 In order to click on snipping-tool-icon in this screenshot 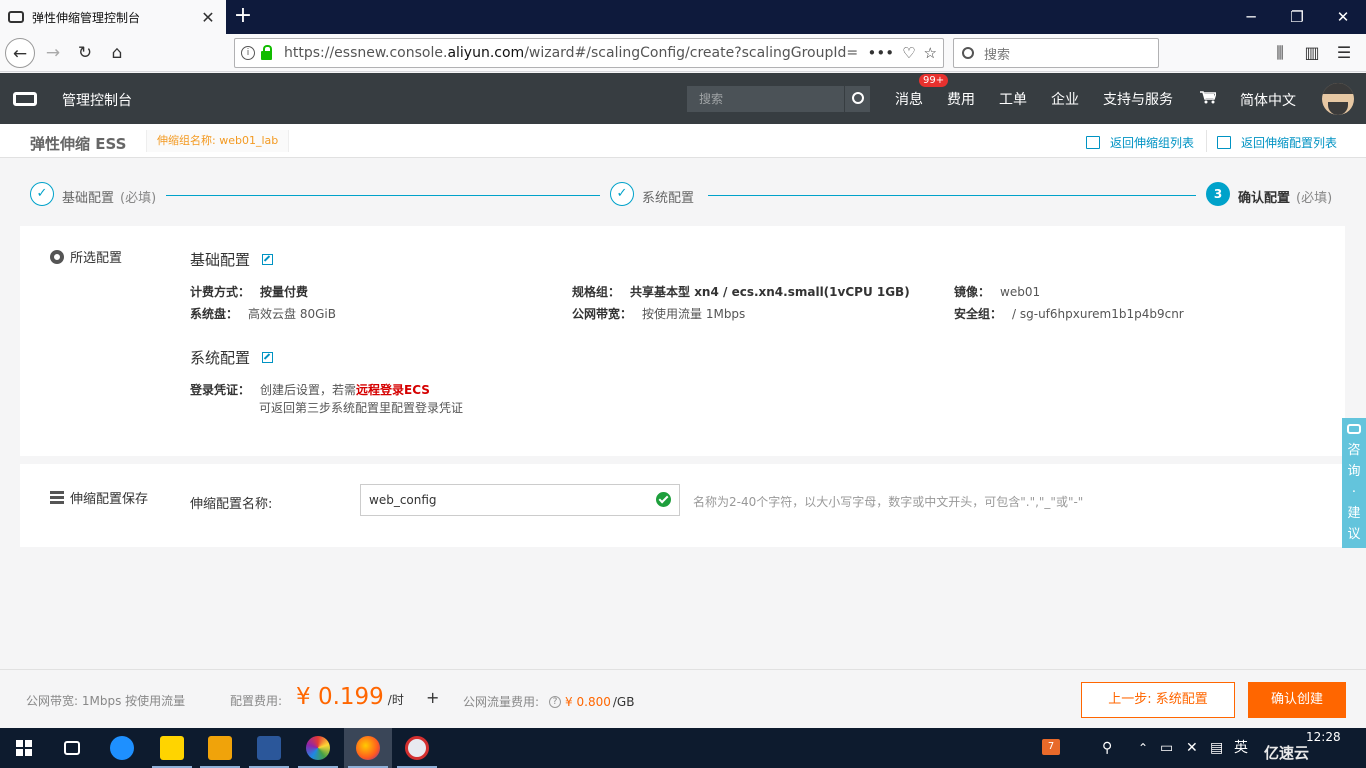, I will do `click(417, 748)`.